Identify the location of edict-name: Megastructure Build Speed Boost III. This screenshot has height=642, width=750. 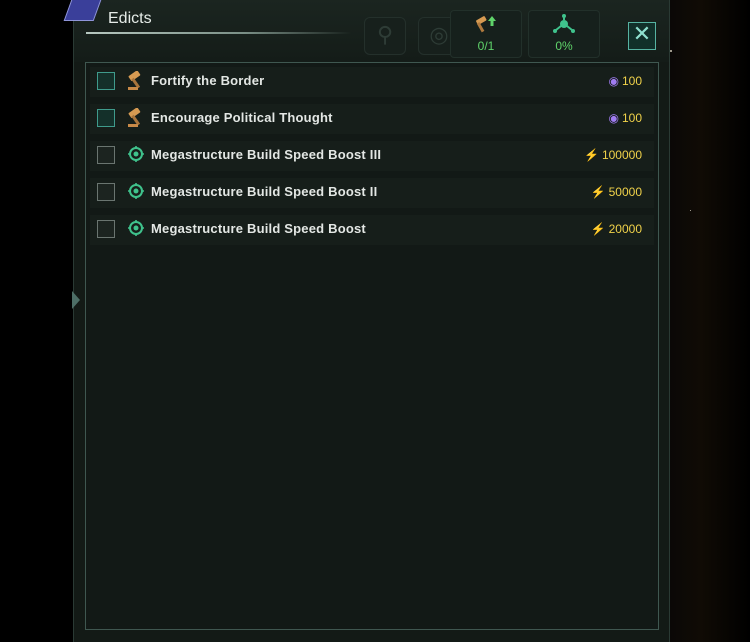
(266, 154).